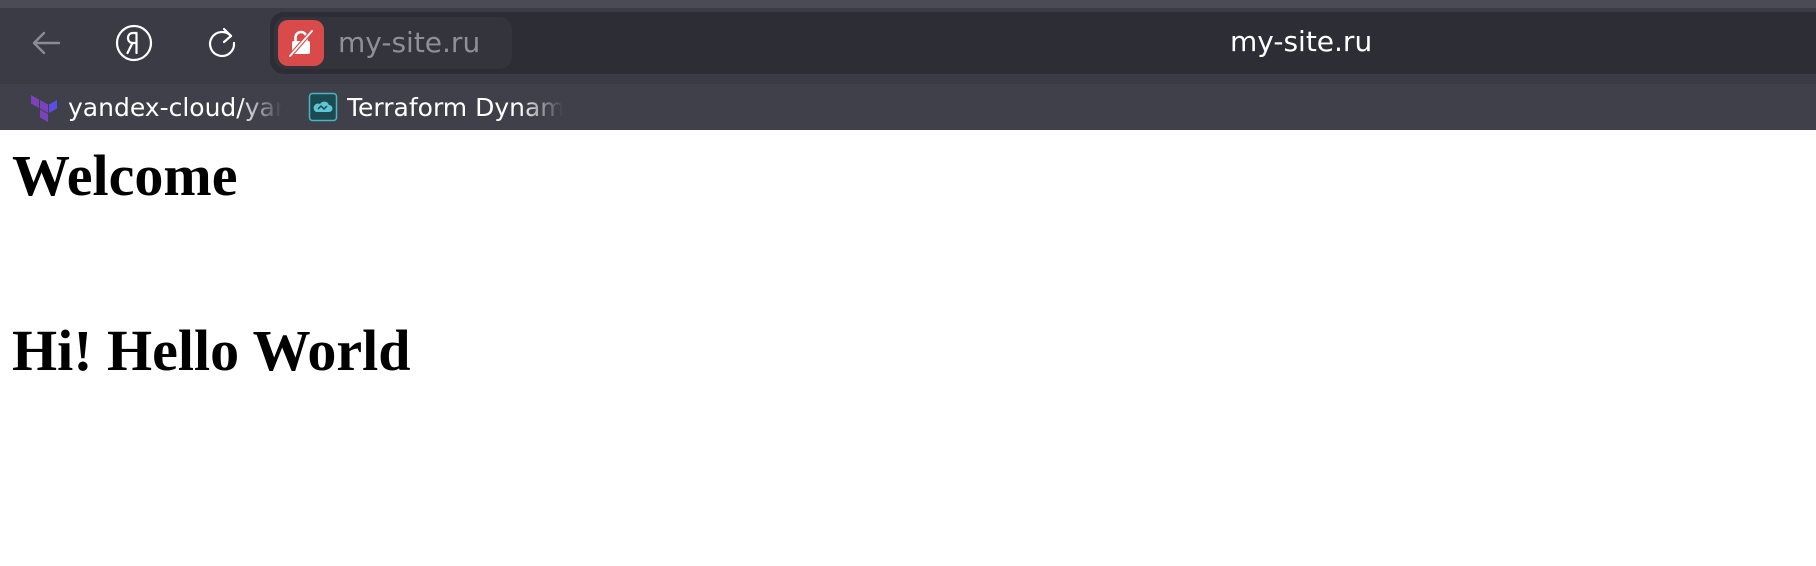  I want to click on bookmark-terraform-dynamic: Terraform Dynamic, so click(435, 107).